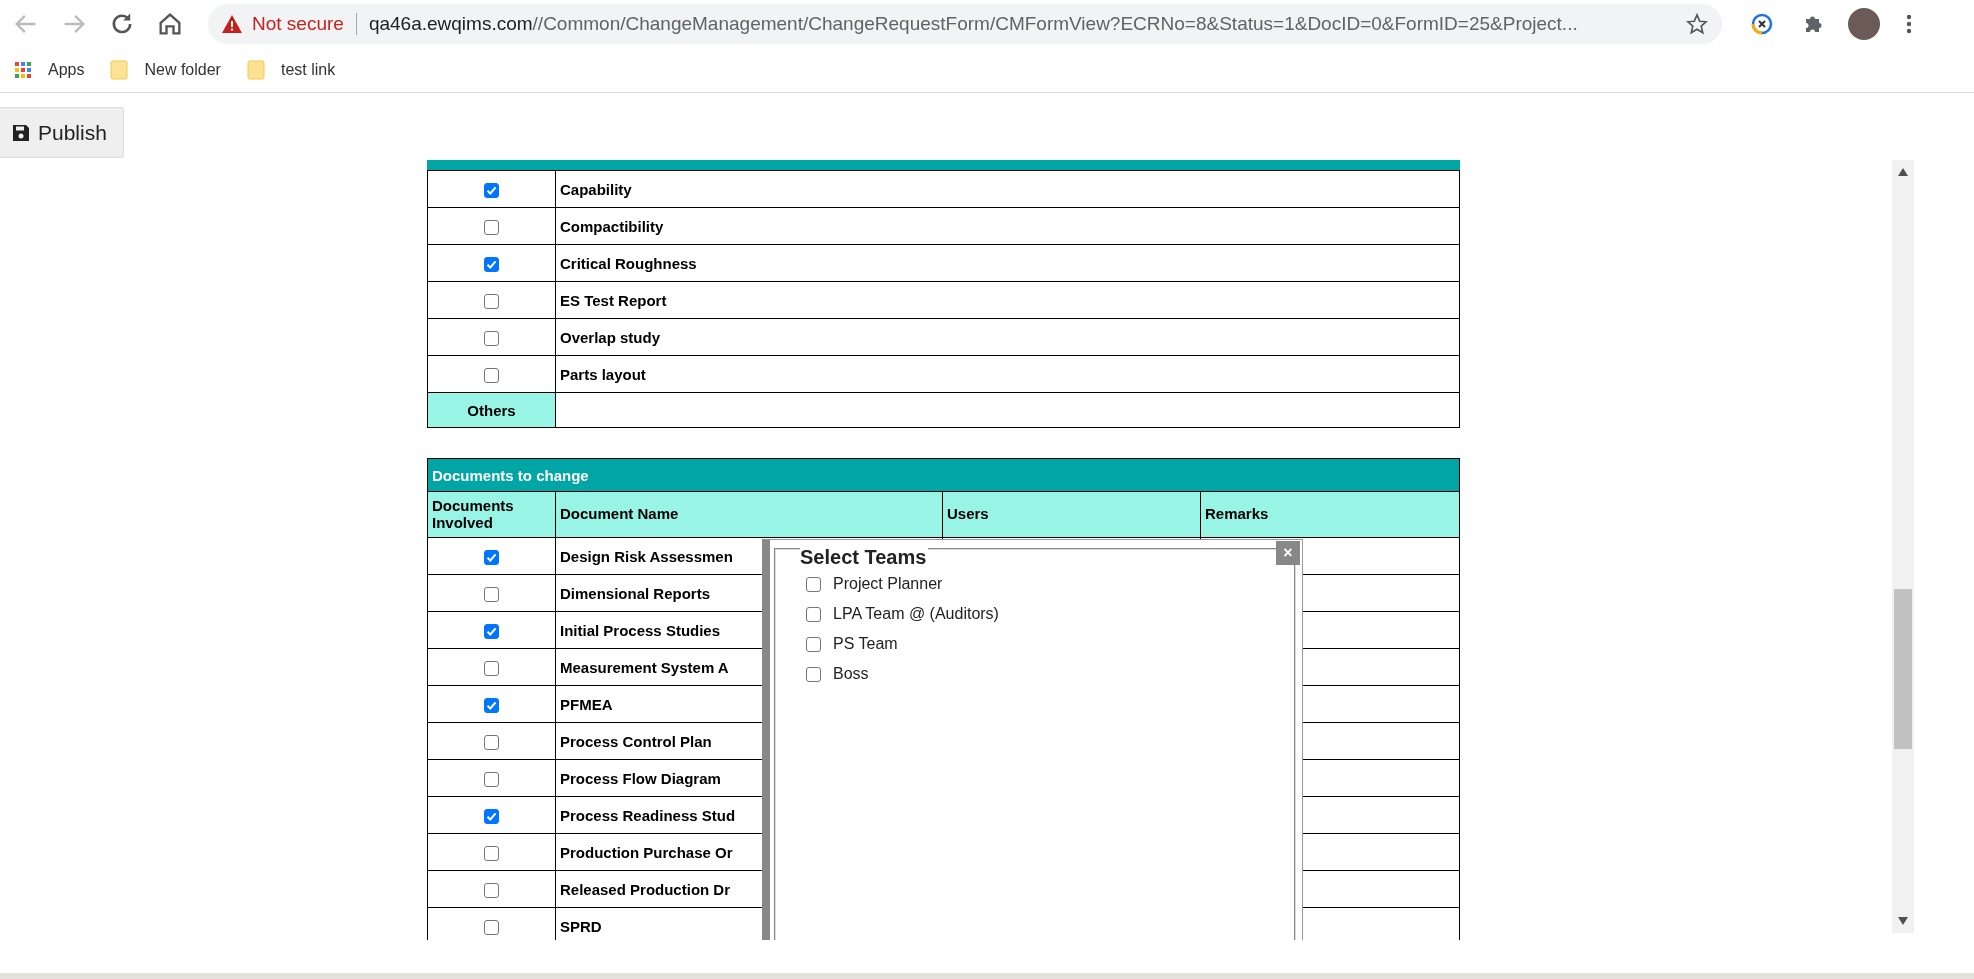  I want to click on scrollbar-thumb, so click(1903, 669).